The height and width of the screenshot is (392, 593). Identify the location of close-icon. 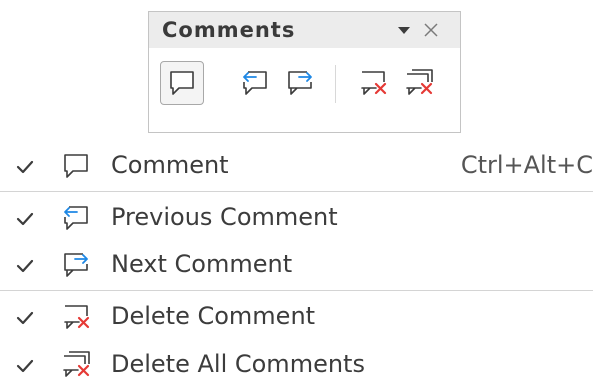
(431, 32).